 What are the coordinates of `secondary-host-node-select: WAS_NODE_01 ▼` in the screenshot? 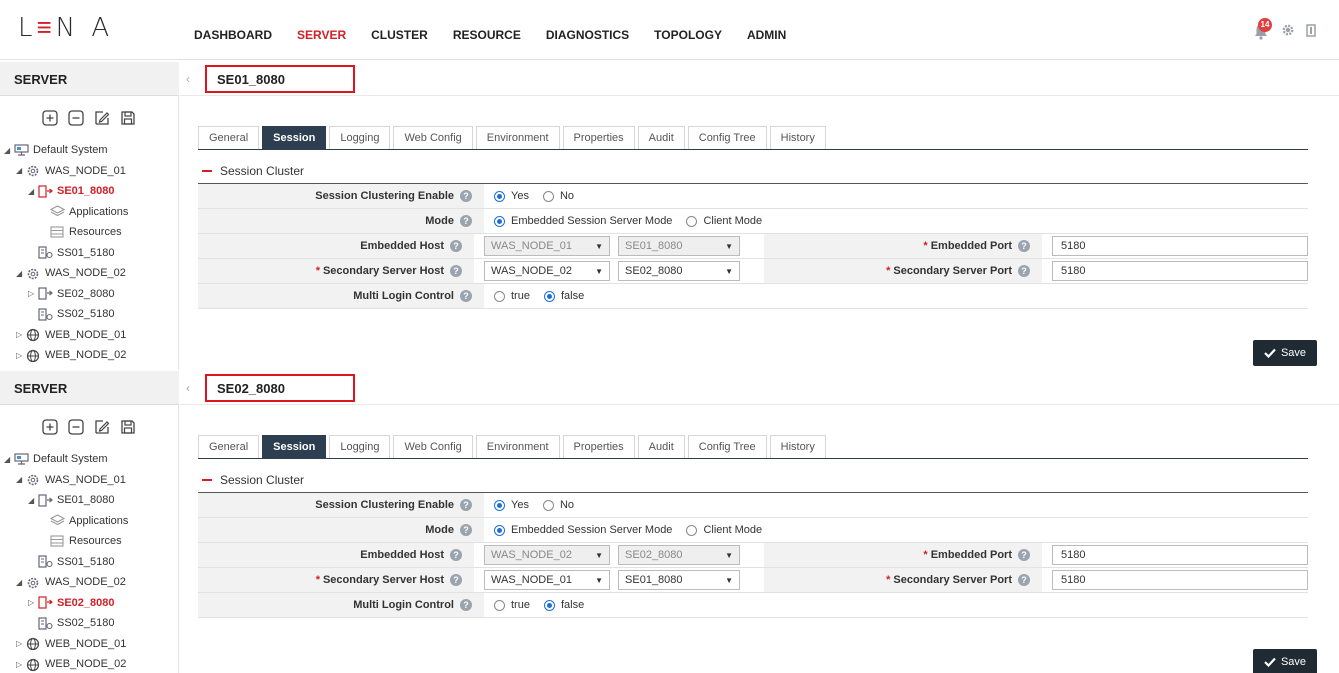 It's located at (547, 580).